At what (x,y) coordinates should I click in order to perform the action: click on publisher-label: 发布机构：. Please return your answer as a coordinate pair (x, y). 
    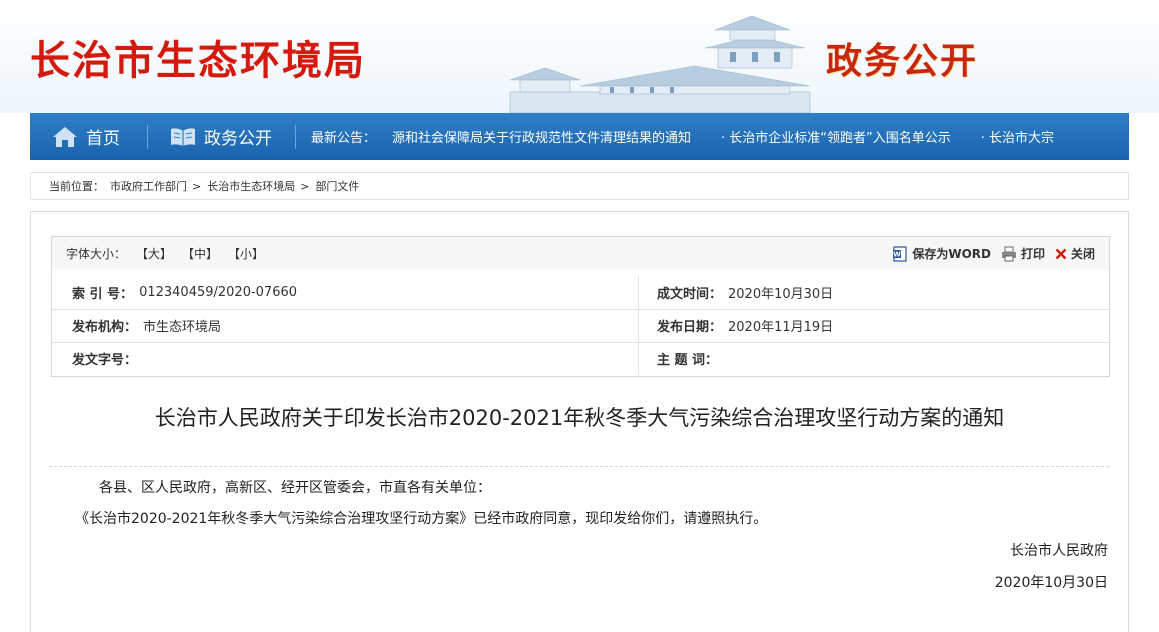
    Looking at the image, I should click on (105, 327).